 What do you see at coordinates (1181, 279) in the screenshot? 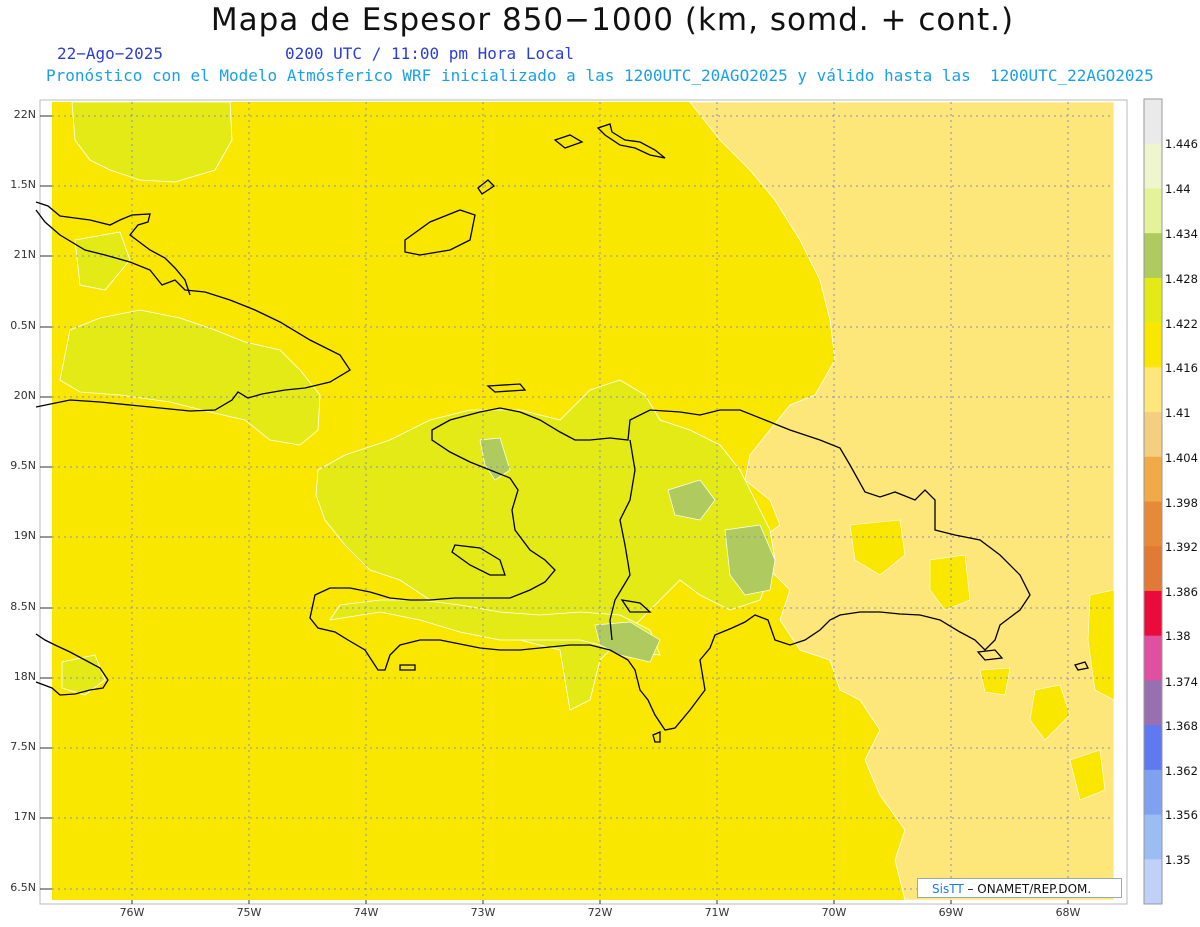
I see `colorbar-label: 1.428` at bounding box center [1181, 279].